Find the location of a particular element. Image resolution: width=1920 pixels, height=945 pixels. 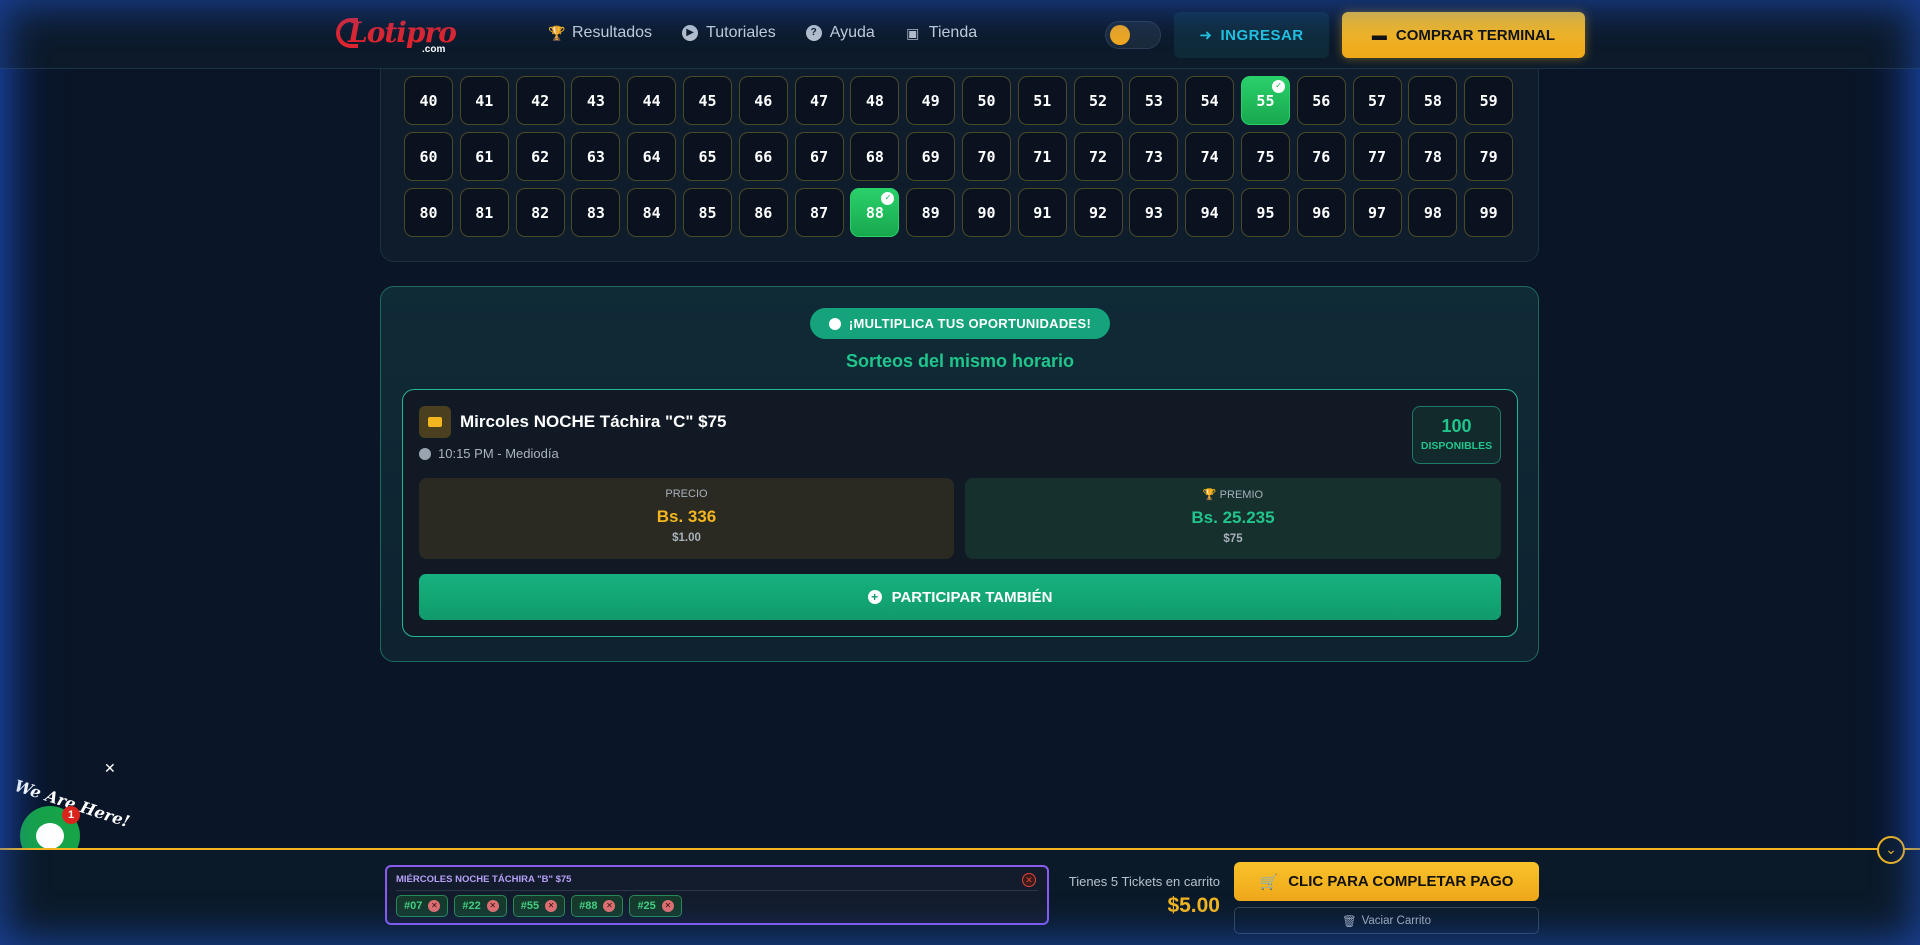

number-cell: 78 is located at coordinates (1433, 156).